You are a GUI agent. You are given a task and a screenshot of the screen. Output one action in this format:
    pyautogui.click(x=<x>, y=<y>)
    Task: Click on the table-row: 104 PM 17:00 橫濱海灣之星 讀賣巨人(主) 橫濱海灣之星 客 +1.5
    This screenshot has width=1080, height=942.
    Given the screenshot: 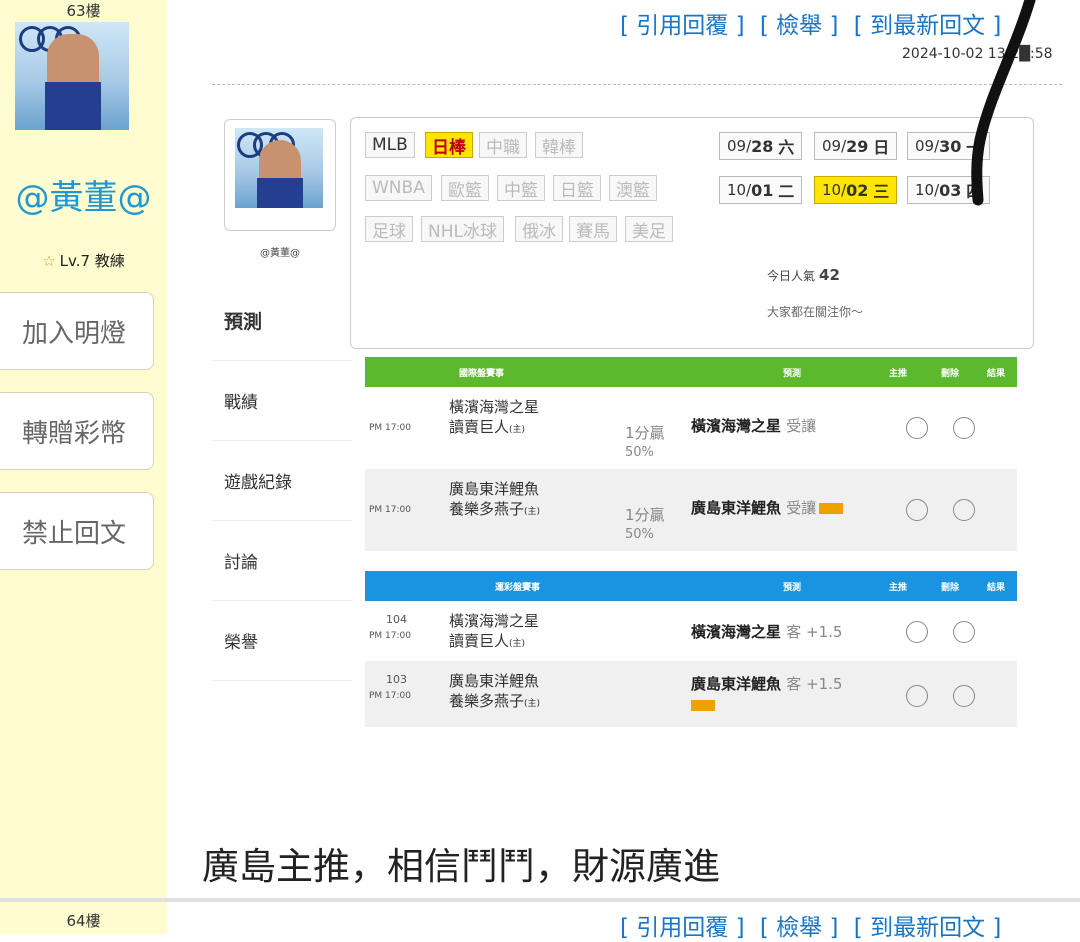 What is the action you would take?
    pyautogui.click(x=691, y=631)
    